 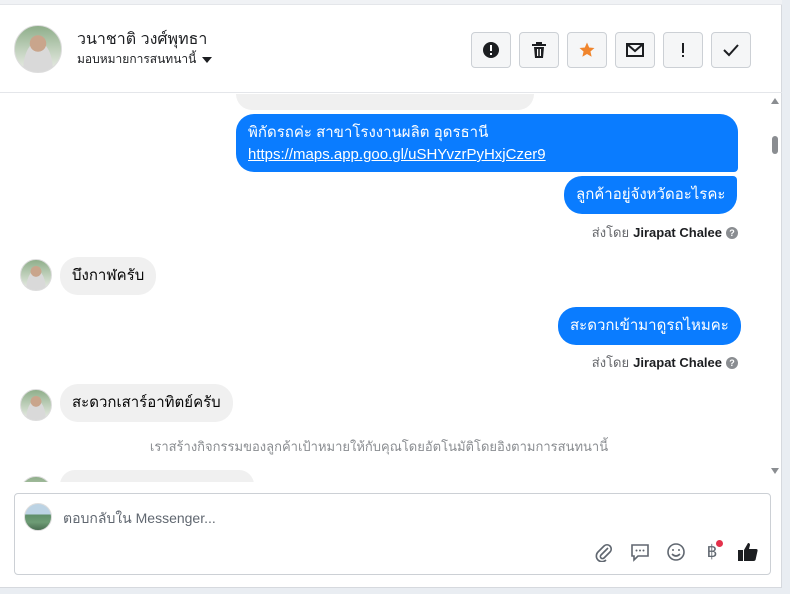 What do you see at coordinates (719, 543) in the screenshot?
I see `notification-dot` at bounding box center [719, 543].